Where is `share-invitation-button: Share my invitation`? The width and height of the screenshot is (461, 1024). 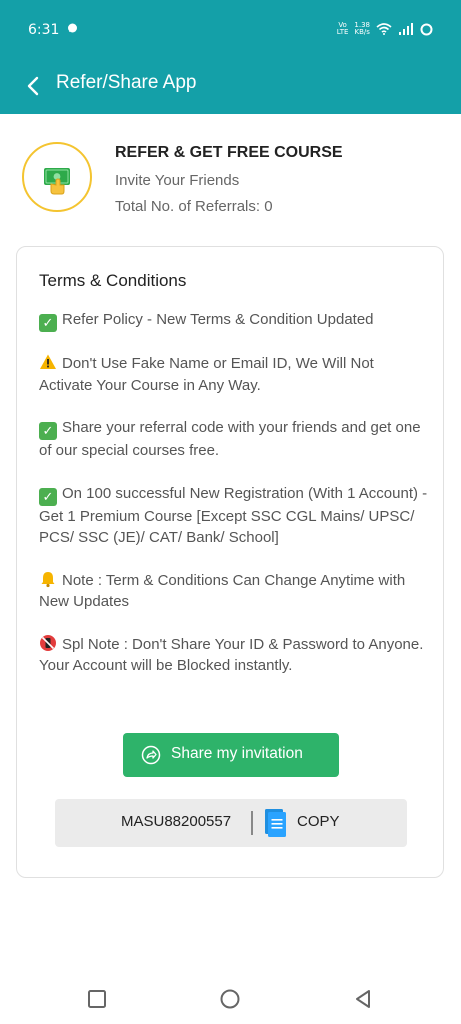
share-invitation-button: Share my invitation is located at coordinates (231, 755).